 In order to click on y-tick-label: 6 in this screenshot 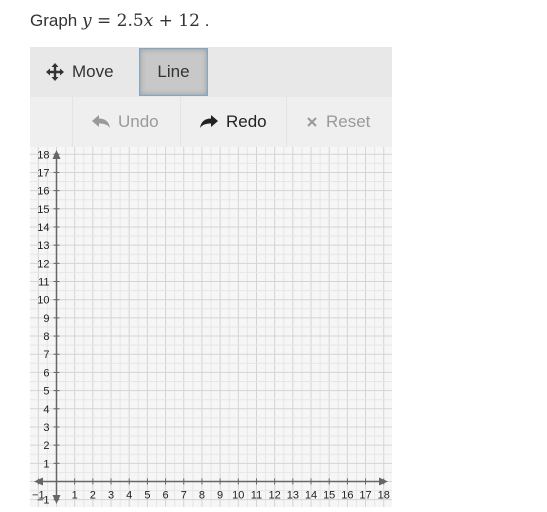, I will do `click(46, 373)`.